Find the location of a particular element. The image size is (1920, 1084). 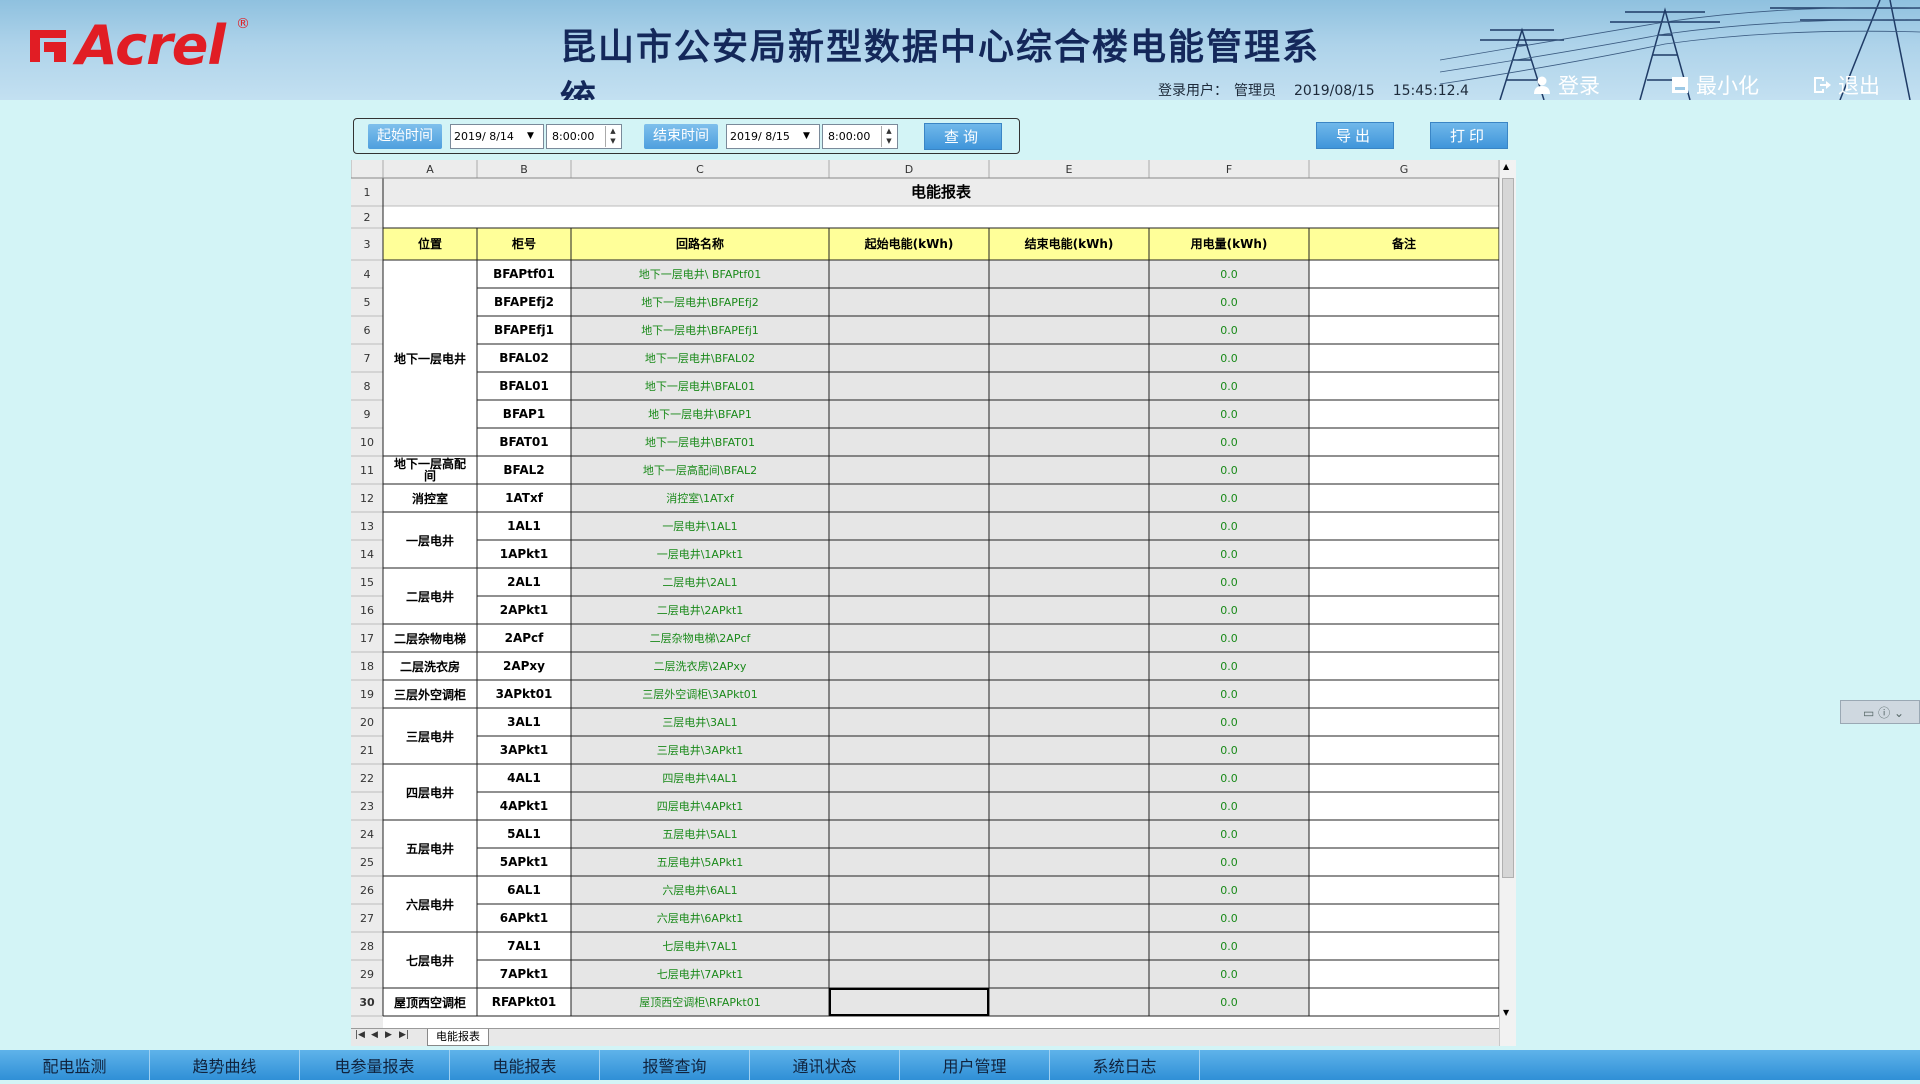

query-button: 查询 is located at coordinates (963, 136).